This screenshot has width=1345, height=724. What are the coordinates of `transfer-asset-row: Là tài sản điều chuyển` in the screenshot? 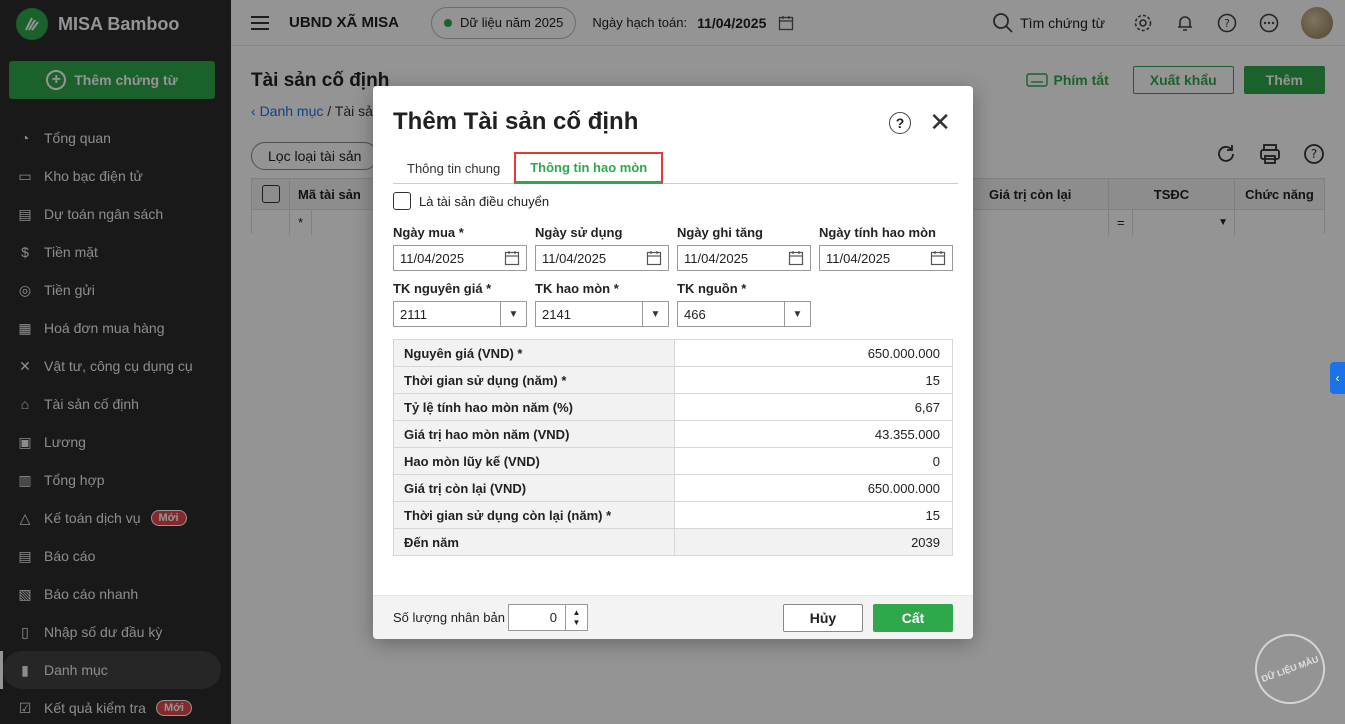 It's located at (471, 201).